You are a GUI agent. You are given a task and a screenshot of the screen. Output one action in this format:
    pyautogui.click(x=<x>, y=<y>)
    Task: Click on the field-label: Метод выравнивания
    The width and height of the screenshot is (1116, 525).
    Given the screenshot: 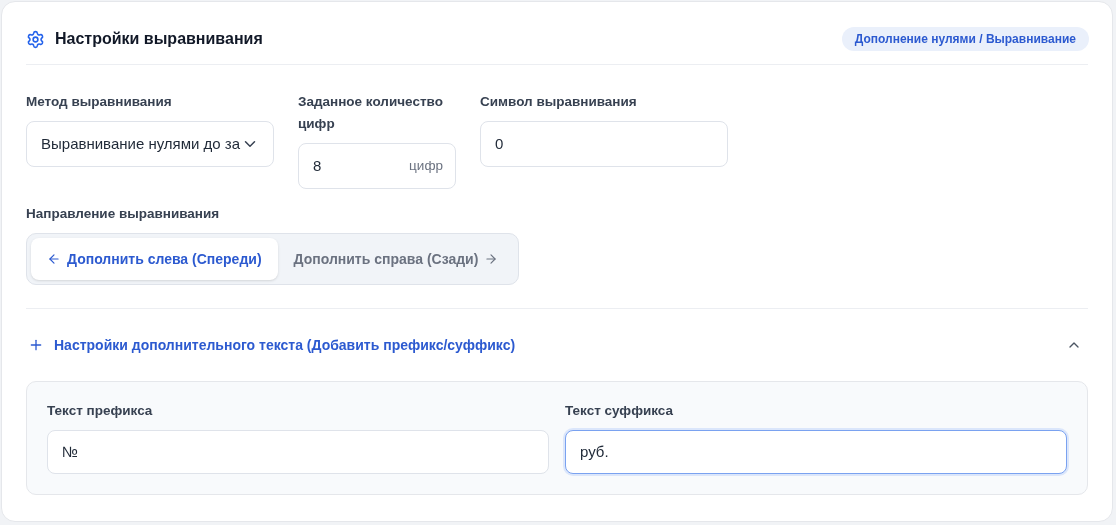 What is the action you would take?
    pyautogui.click(x=99, y=102)
    